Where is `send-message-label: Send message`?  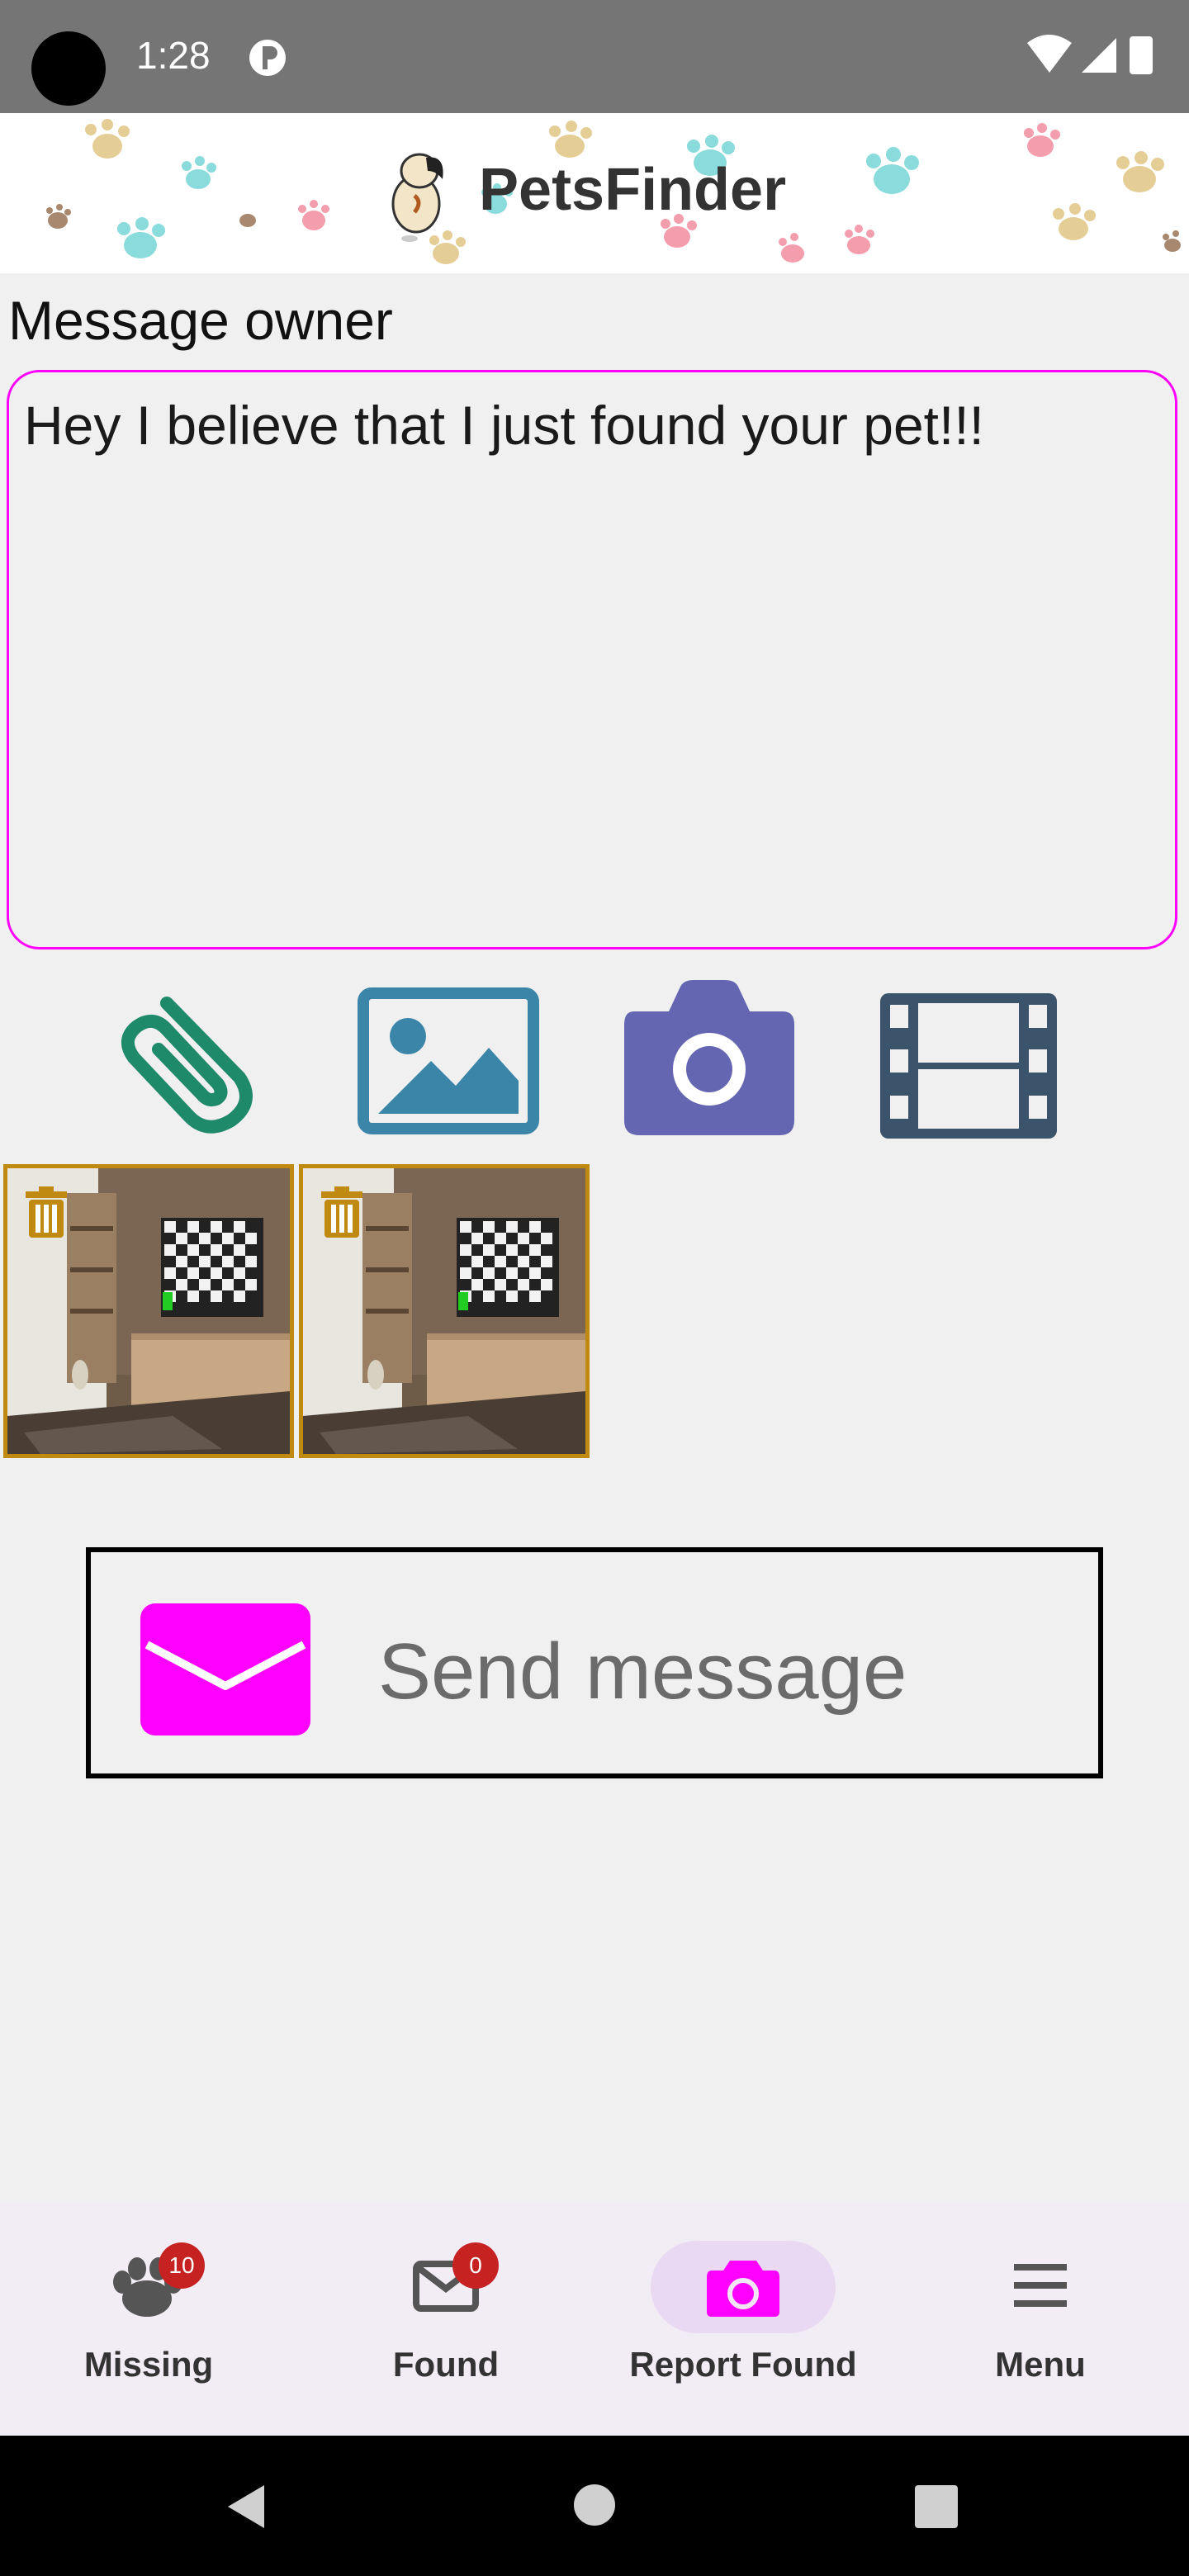 send-message-label: Send message is located at coordinates (642, 1671).